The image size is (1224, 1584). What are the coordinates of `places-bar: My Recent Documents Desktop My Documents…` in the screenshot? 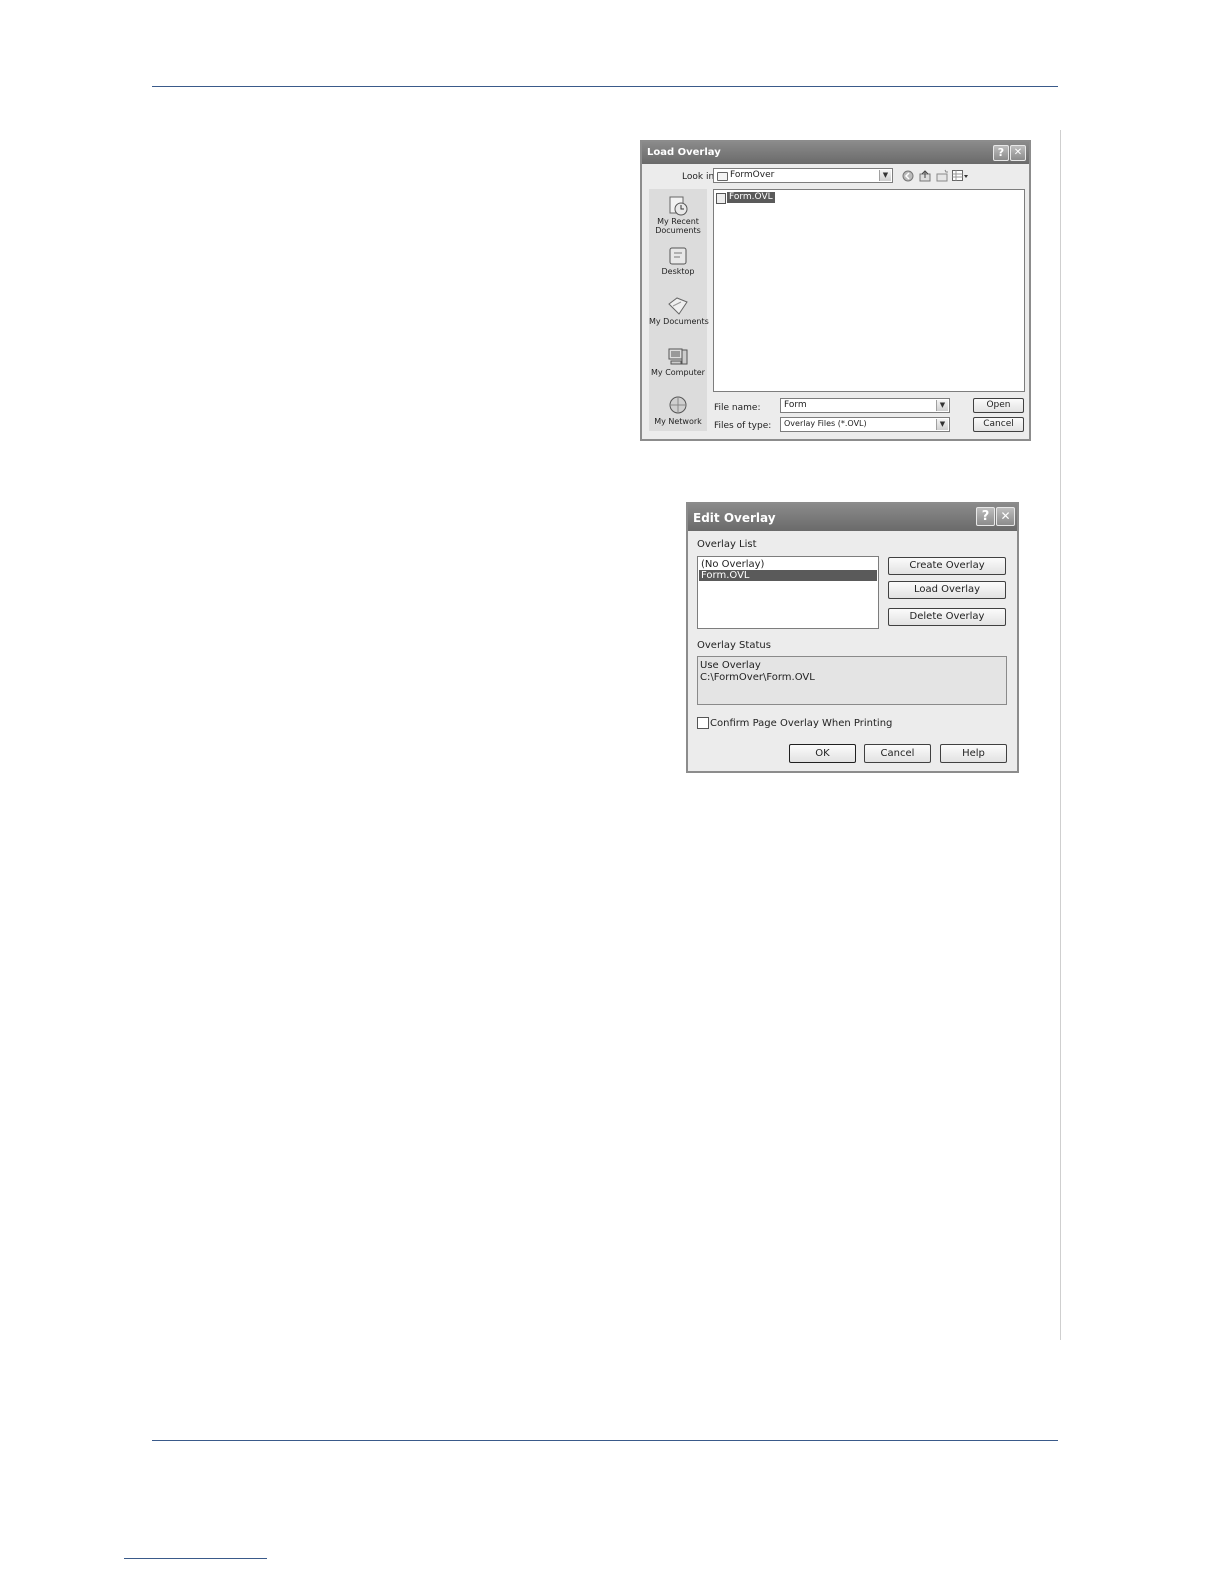 It's located at (679, 310).